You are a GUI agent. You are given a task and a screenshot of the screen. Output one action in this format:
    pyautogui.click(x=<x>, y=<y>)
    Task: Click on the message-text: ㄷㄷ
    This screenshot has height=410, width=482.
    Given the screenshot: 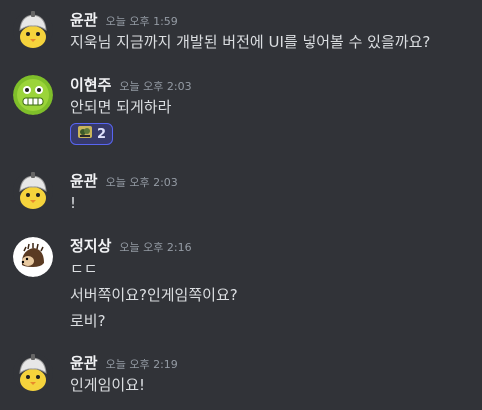 What is the action you would take?
    pyautogui.click(x=84, y=269)
    